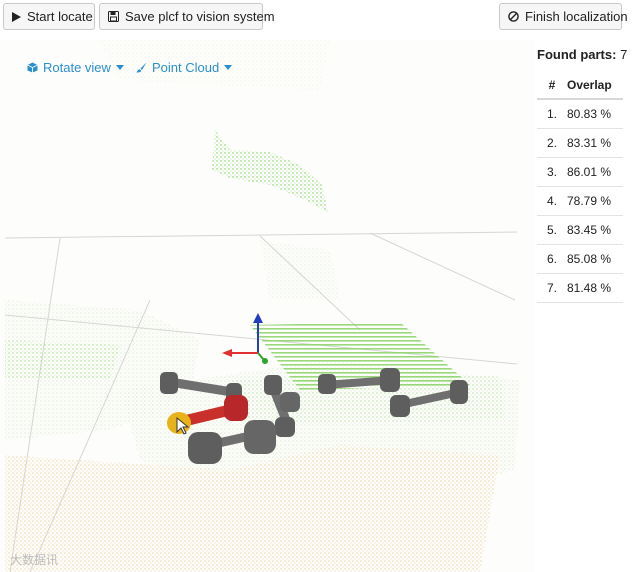  I want to click on cube-icon, so click(32, 67).